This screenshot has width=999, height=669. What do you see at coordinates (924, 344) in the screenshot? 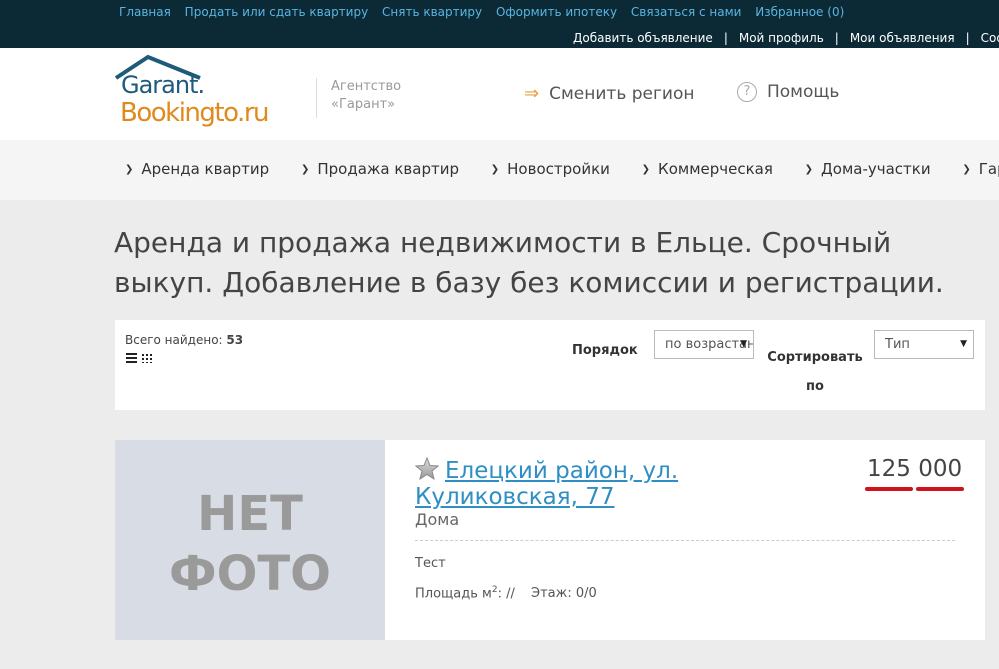
I see `sort-select: Тип ▼` at bounding box center [924, 344].